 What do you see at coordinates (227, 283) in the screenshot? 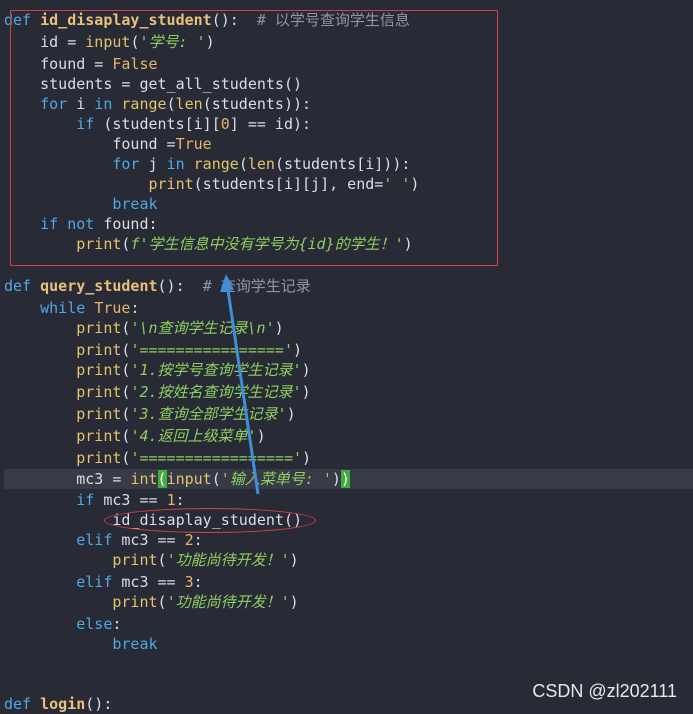
I see `arrow-head-icon` at bounding box center [227, 283].